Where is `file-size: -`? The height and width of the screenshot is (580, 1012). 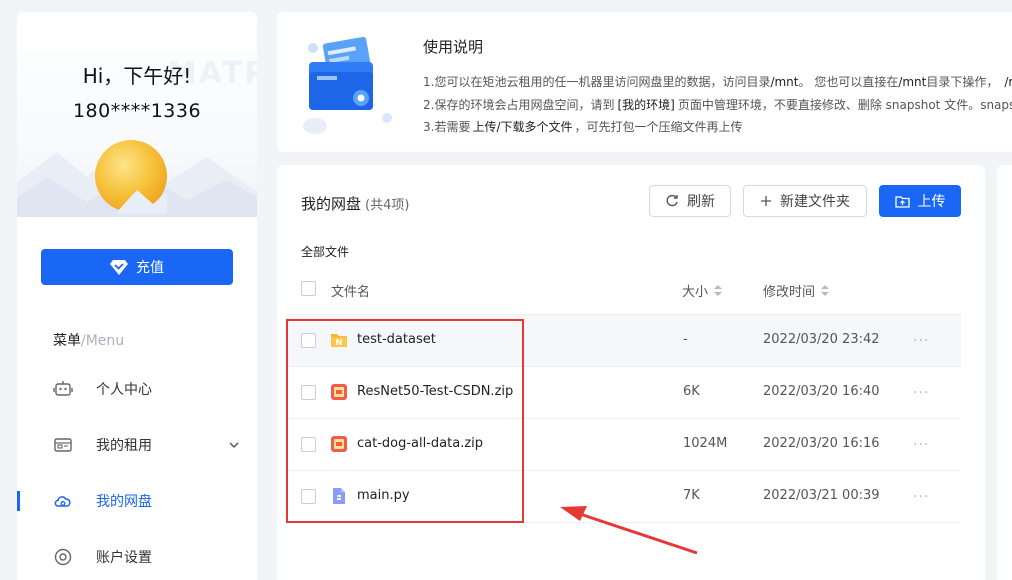
file-size: - is located at coordinates (685, 339).